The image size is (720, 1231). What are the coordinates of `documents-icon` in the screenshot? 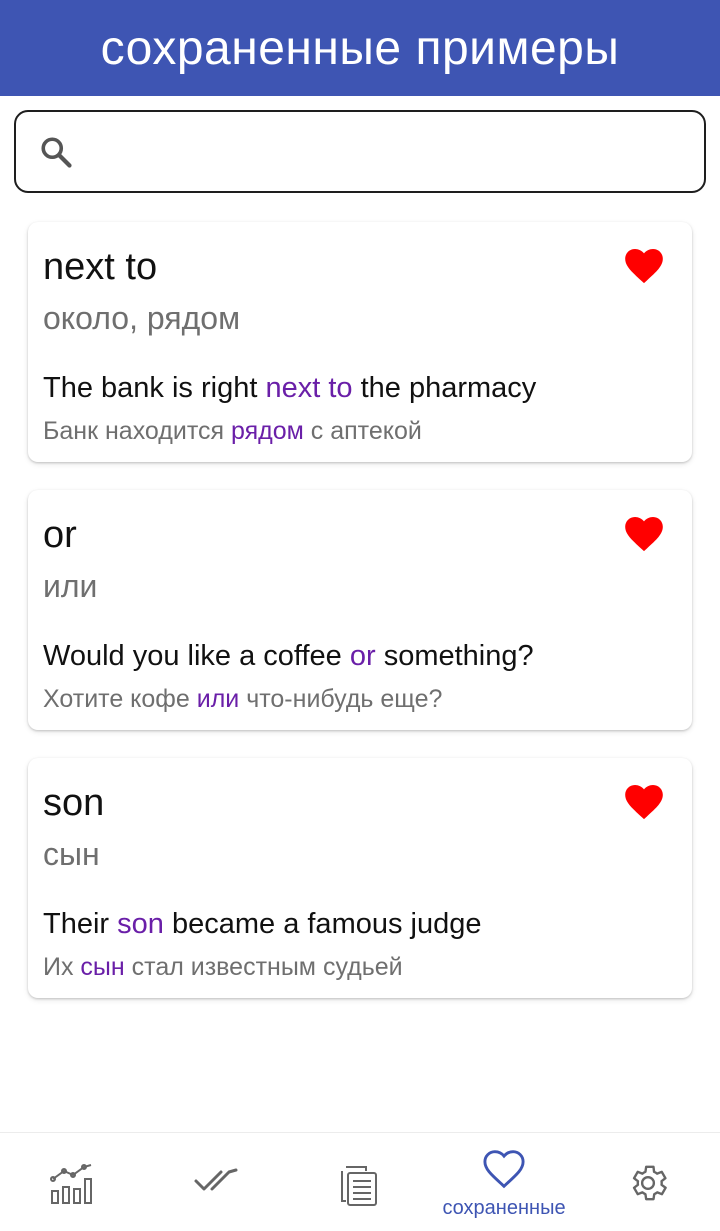 It's located at (359, 1186).